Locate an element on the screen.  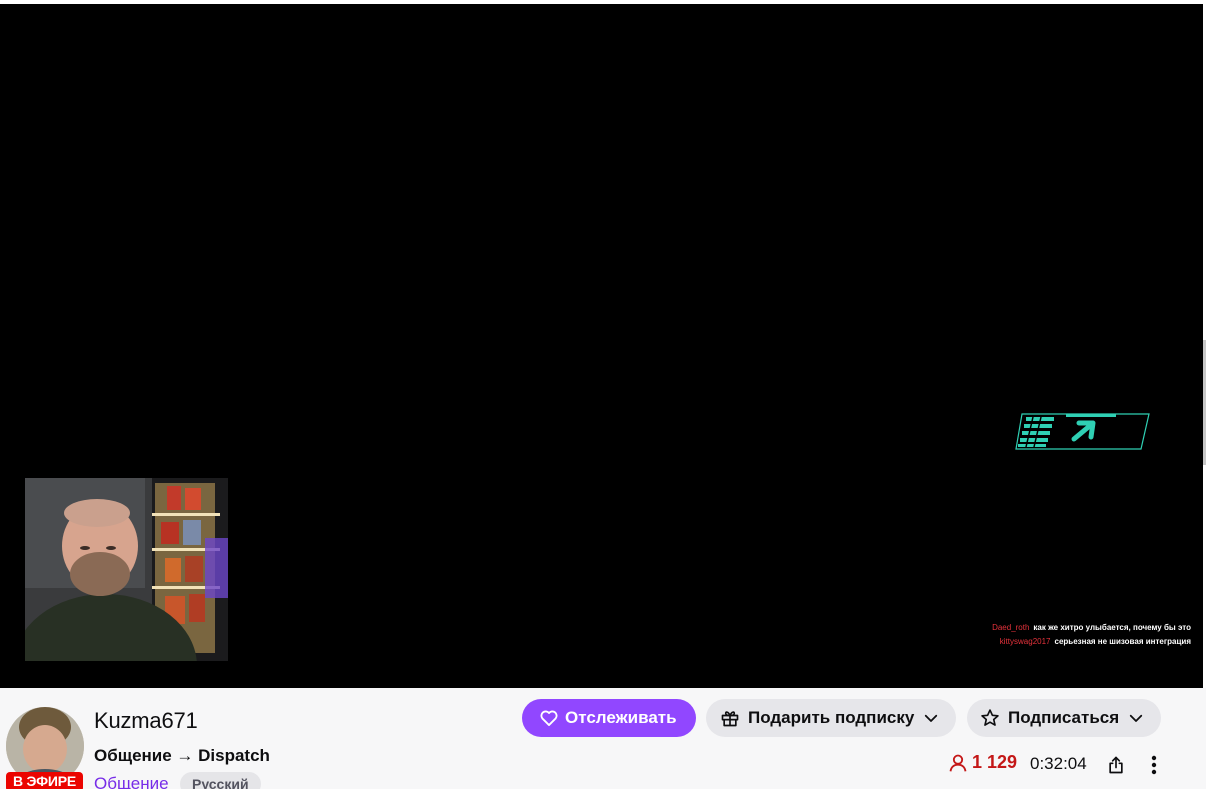
subscribe-button: Подписаться is located at coordinates (1064, 718).